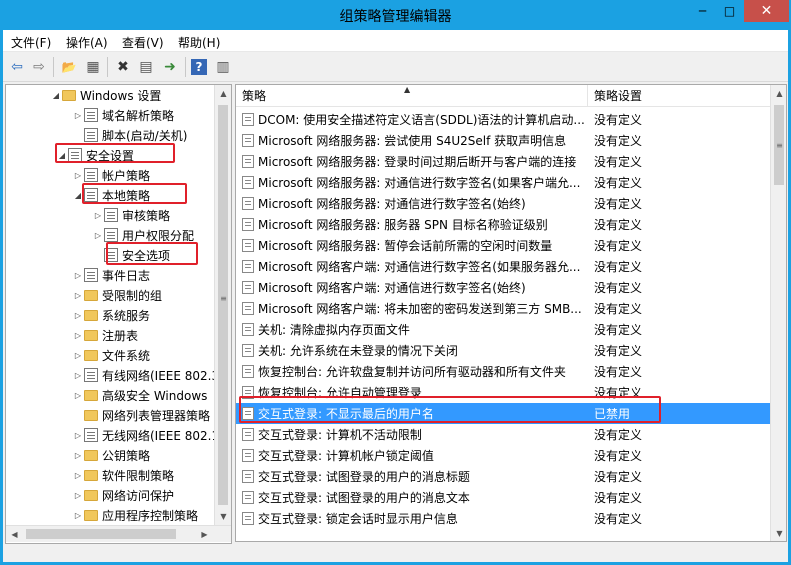 The height and width of the screenshot is (565, 791). I want to click on up-folder-icon: 📂, so click(69, 67).